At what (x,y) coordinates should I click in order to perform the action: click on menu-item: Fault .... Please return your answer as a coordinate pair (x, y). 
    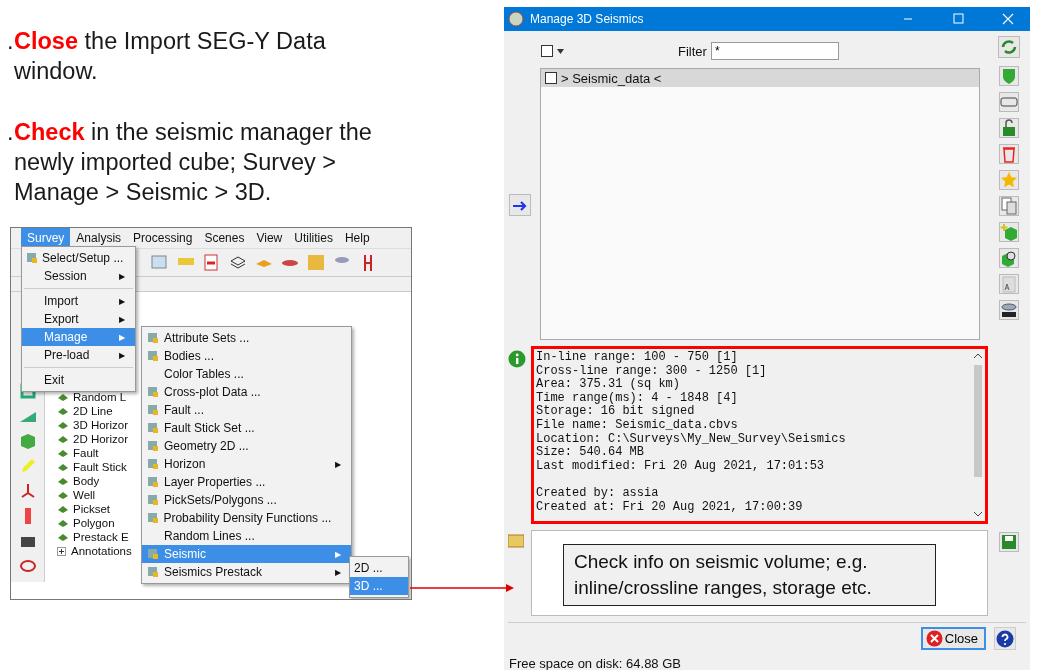
    Looking at the image, I should click on (246, 410).